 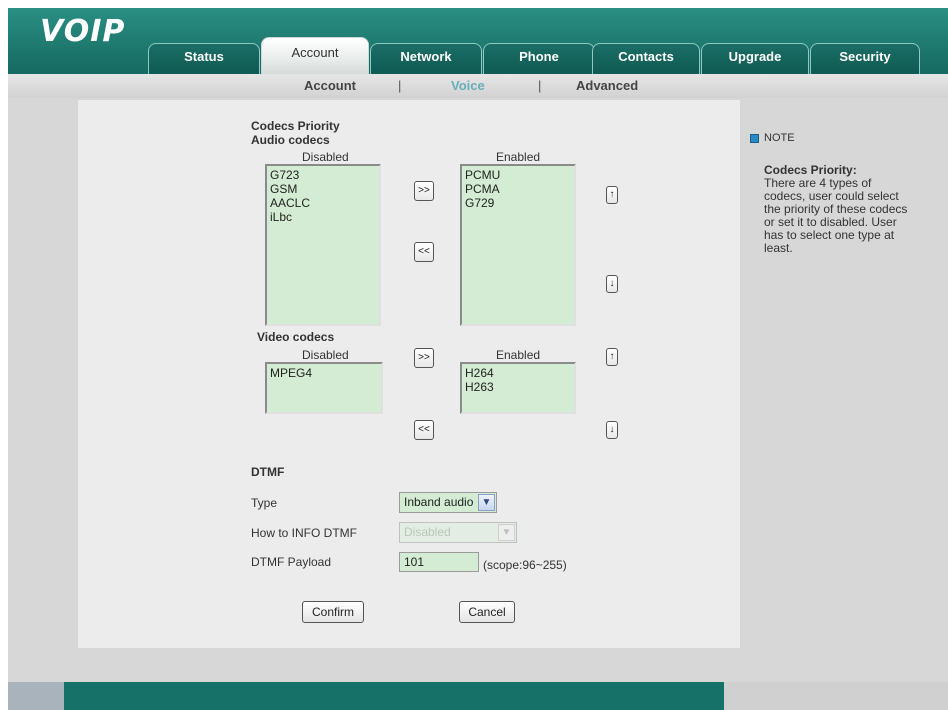 I want to click on footer-right, so click(x=836, y=696).